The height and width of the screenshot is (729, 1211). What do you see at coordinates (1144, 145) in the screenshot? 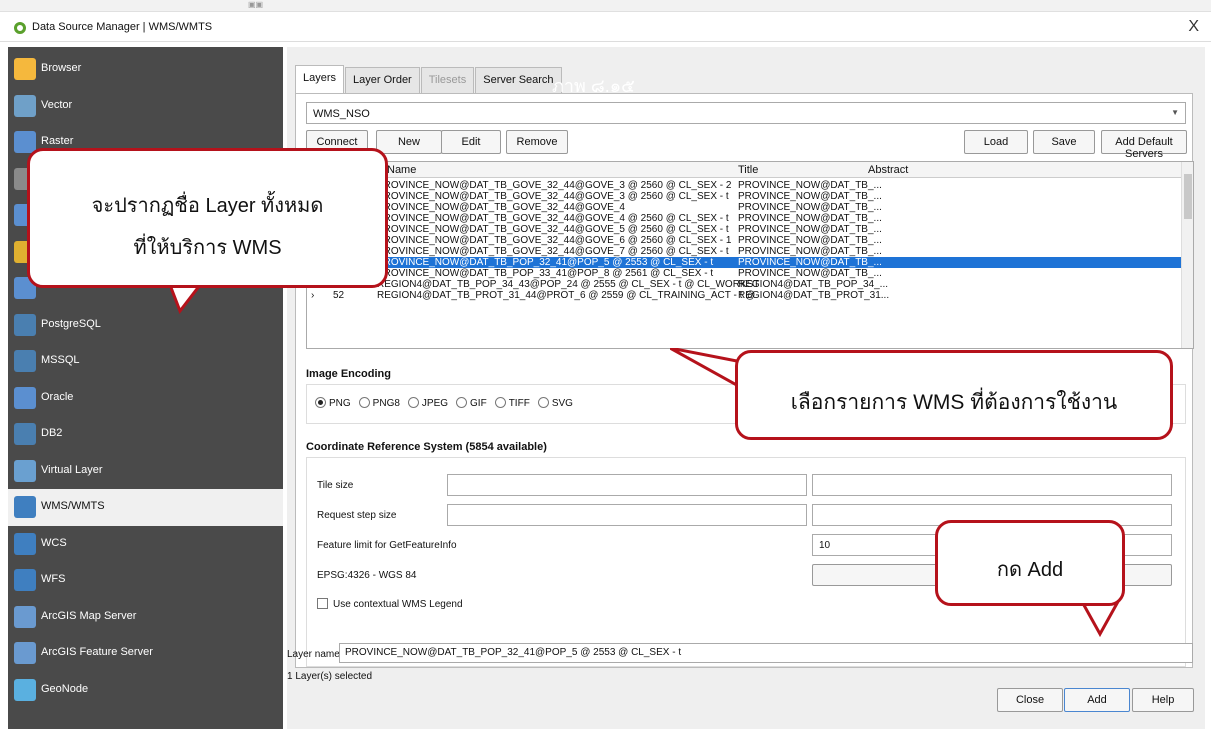
I see `add-default-servers-button: Add Default Servers` at bounding box center [1144, 145].